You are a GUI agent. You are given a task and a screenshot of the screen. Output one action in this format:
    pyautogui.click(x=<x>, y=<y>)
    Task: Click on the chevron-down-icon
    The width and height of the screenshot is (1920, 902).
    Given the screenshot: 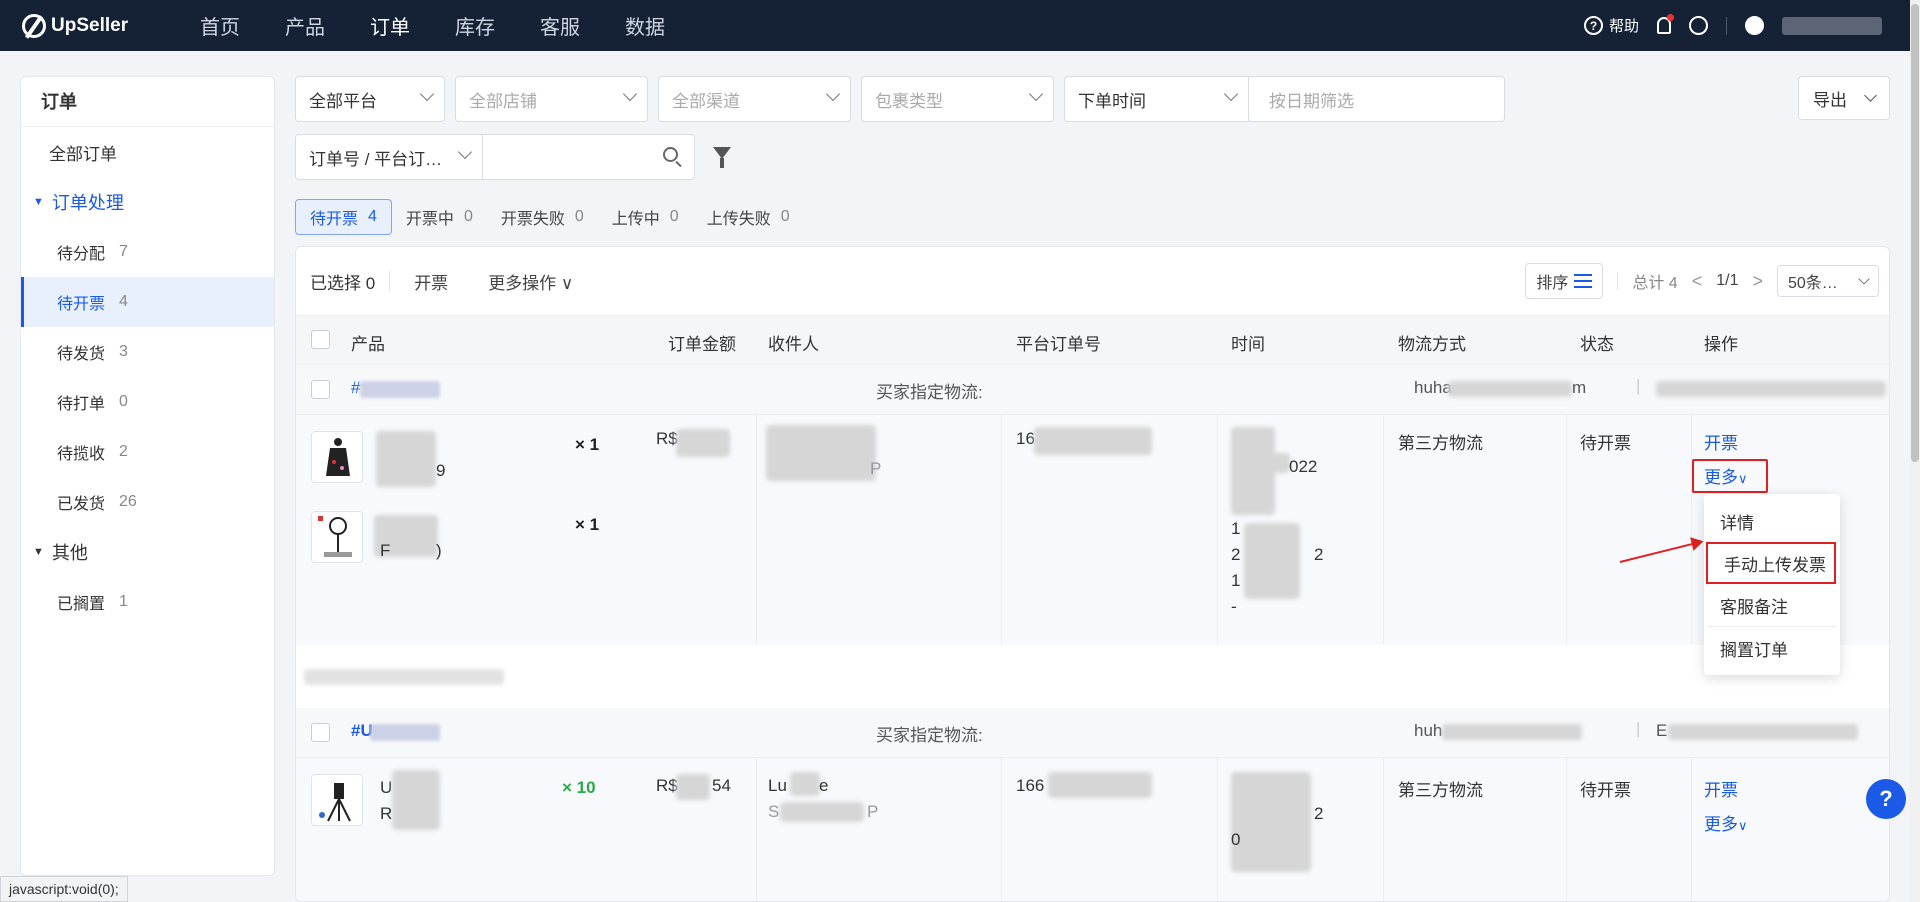 What is the action you would take?
    pyautogui.click(x=1870, y=95)
    